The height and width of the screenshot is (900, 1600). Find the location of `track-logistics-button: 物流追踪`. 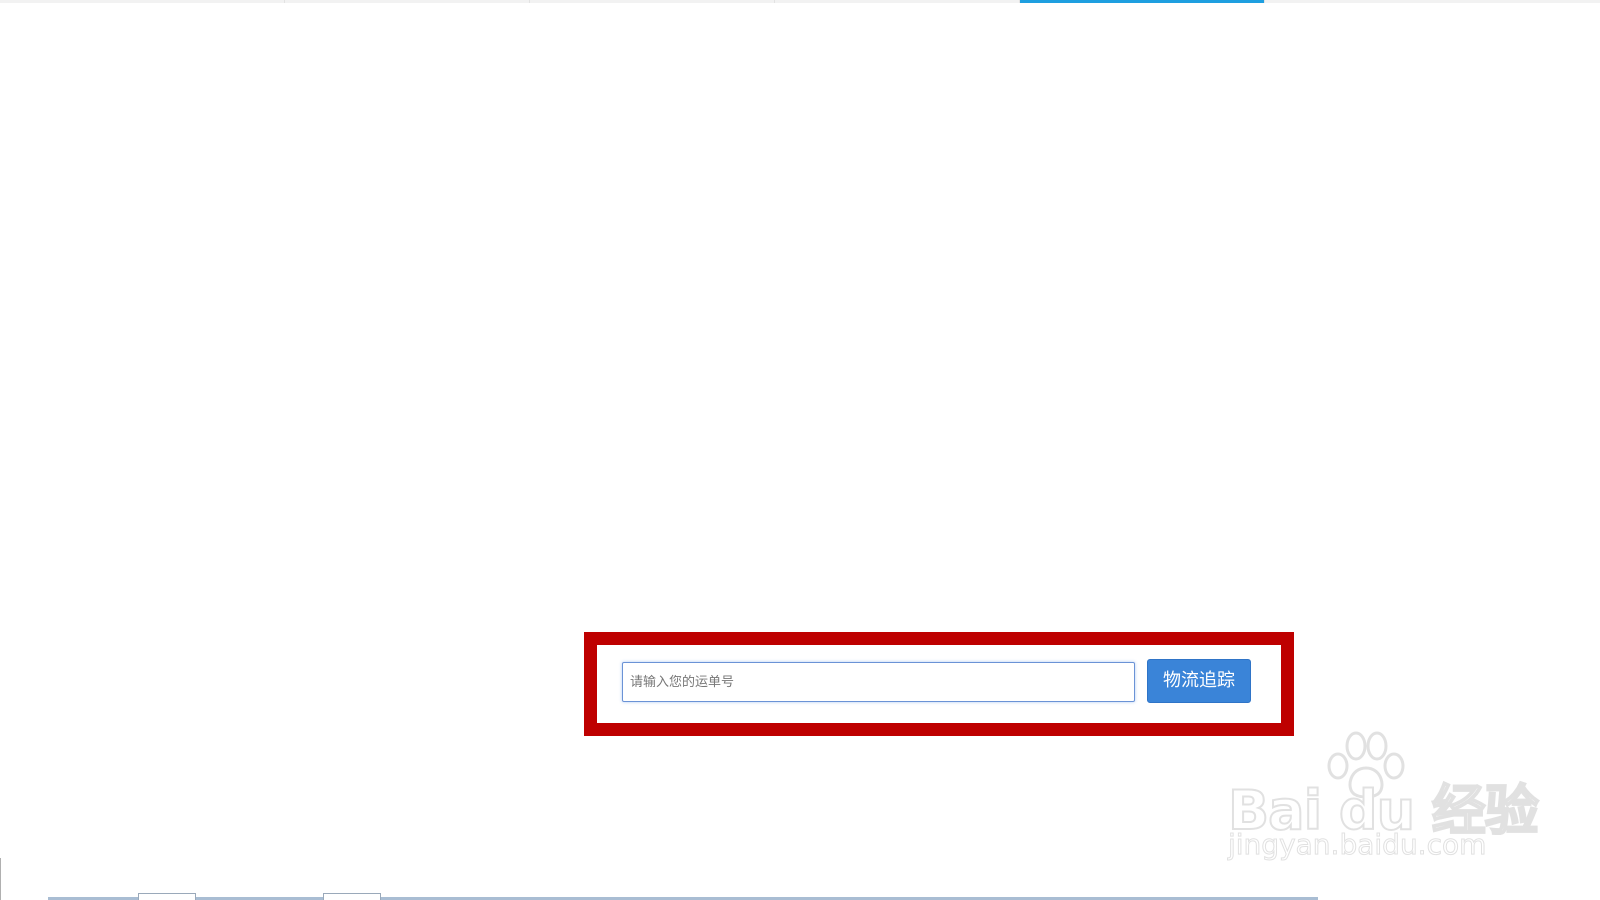

track-logistics-button: 物流追踪 is located at coordinates (1199, 681).